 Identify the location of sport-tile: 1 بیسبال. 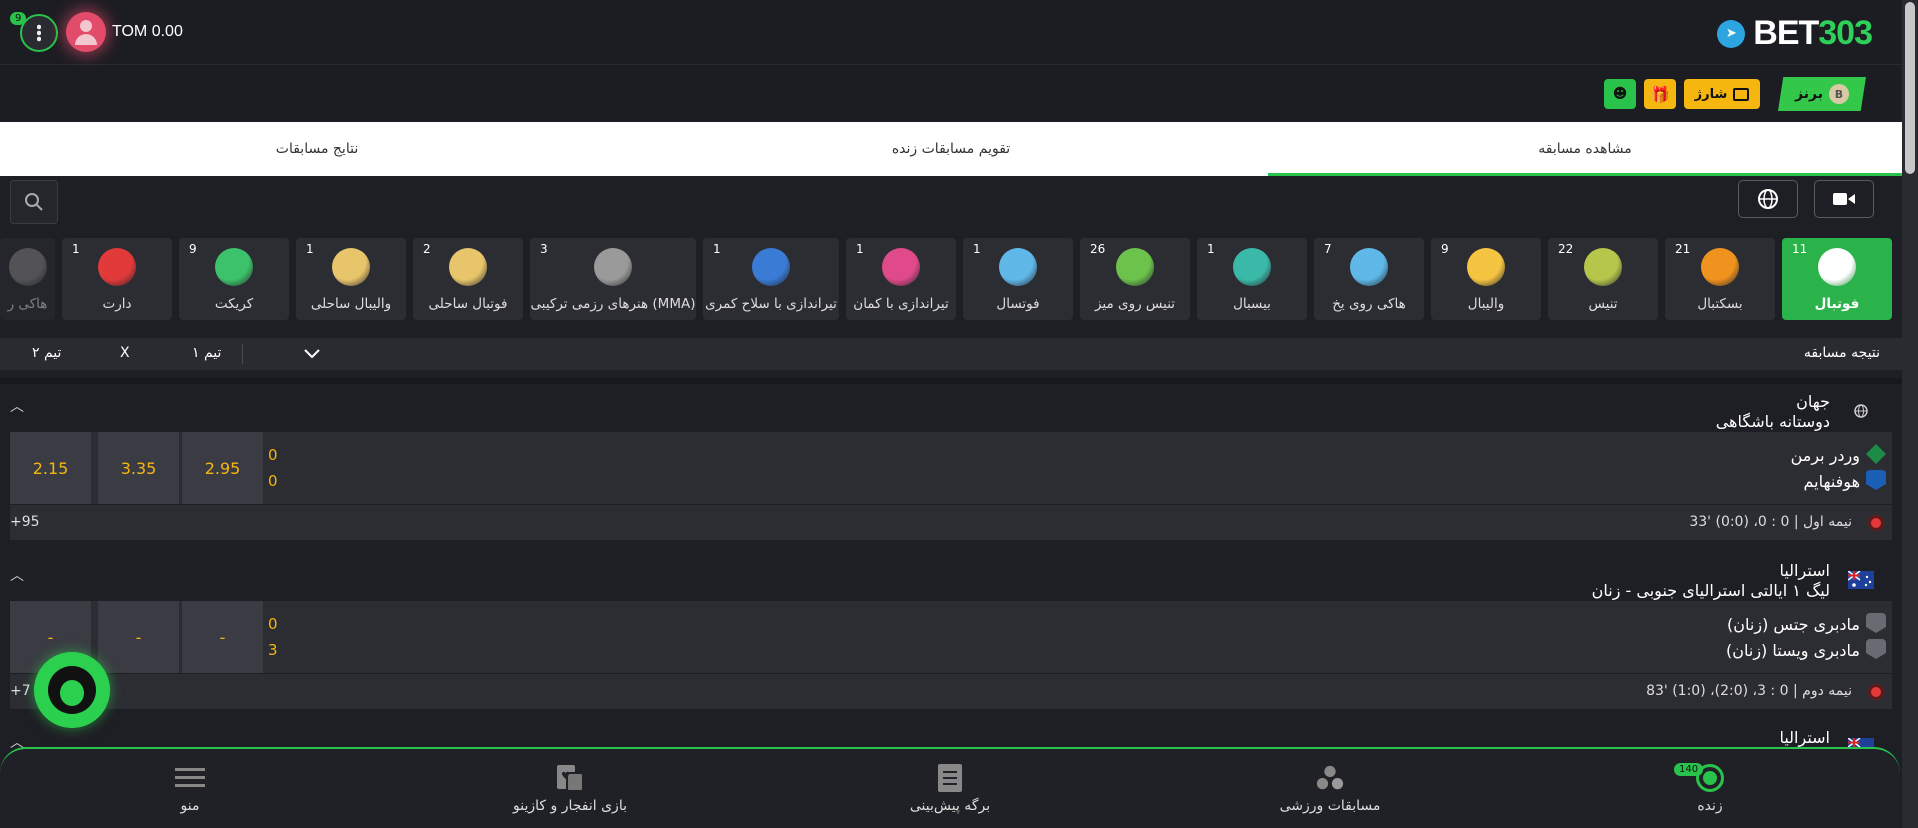
(1252, 279).